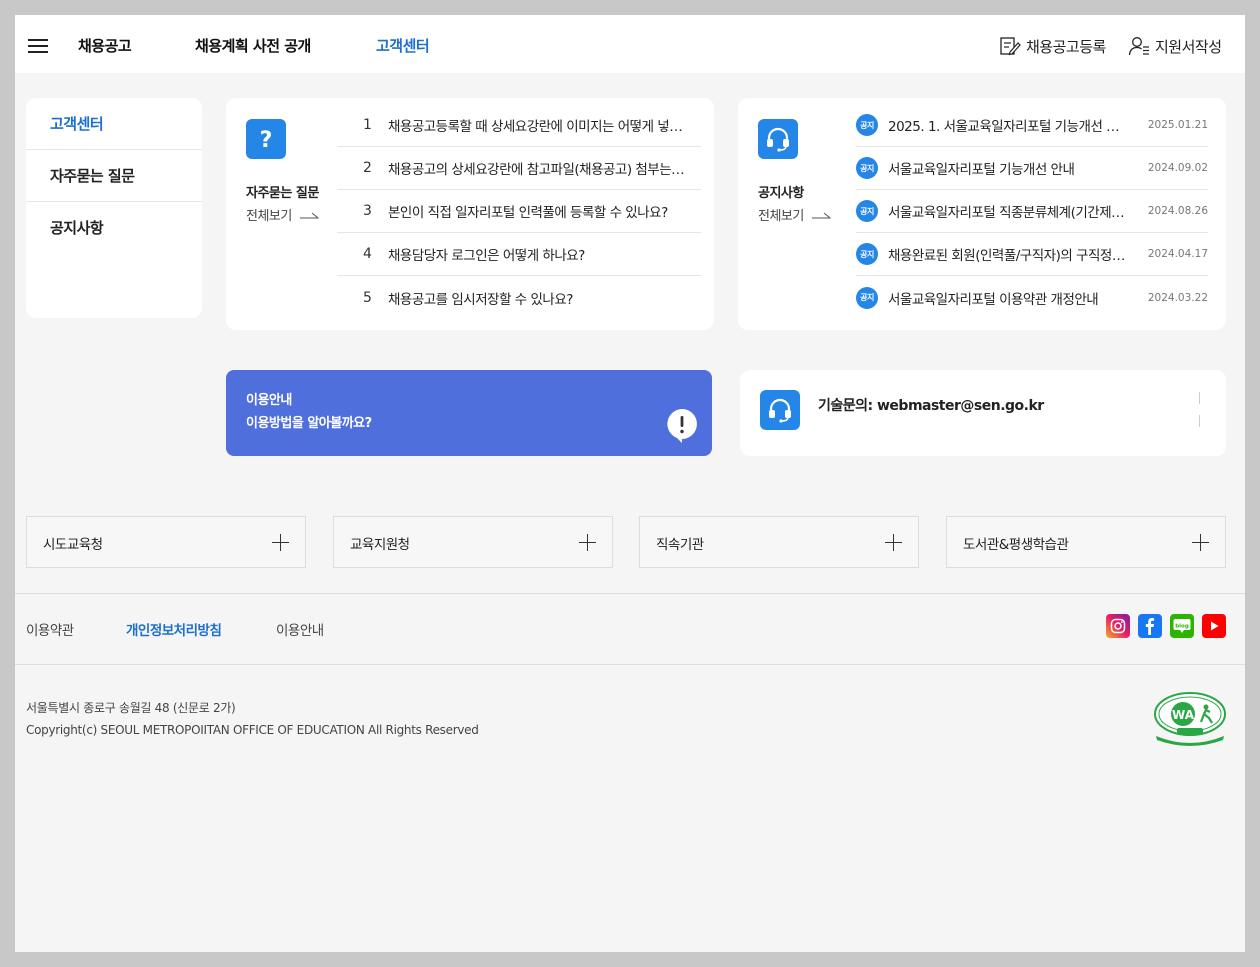  I want to click on tech-contact-panel: 기술문의: webmaster@sen.go.kr, so click(983, 413).